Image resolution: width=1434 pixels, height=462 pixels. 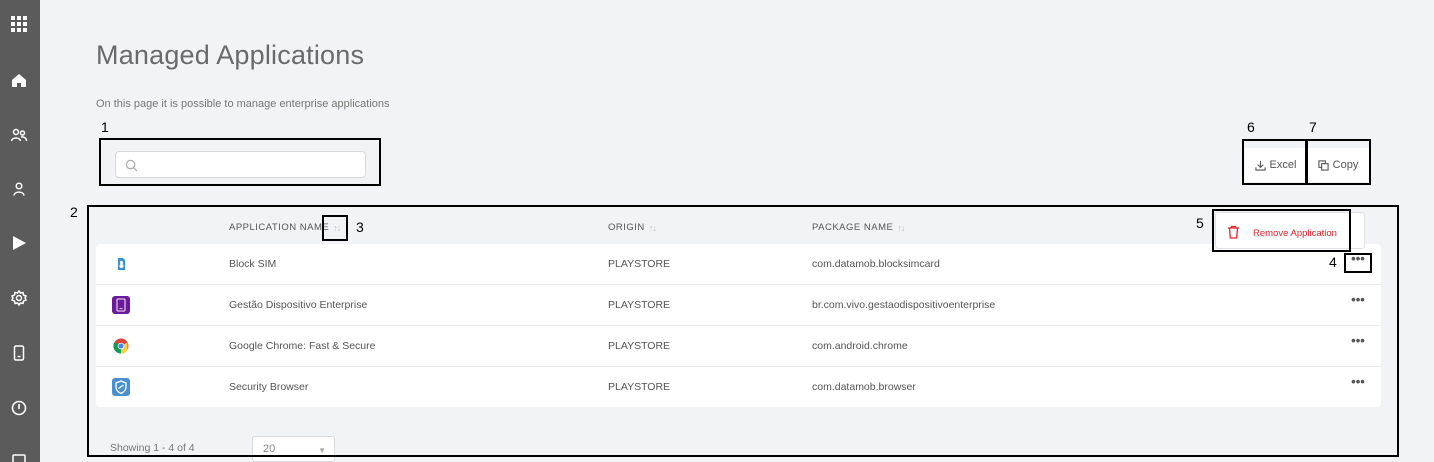 What do you see at coordinates (1251, 127) in the screenshot?
I see `annotation-label-6: 6` at bounding box center [1251, 127].